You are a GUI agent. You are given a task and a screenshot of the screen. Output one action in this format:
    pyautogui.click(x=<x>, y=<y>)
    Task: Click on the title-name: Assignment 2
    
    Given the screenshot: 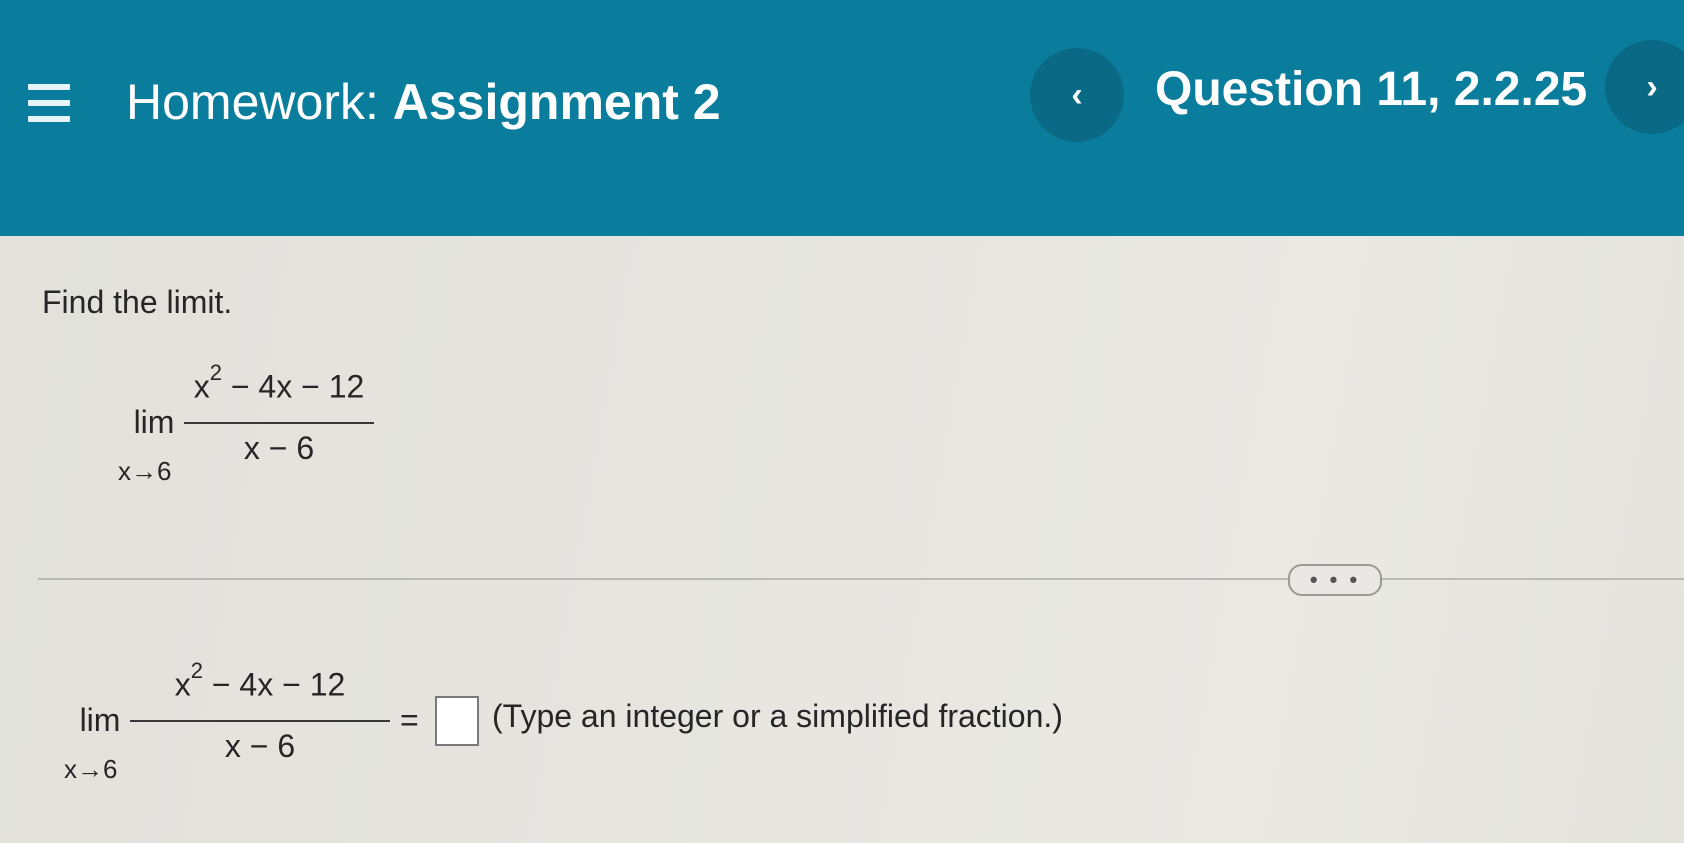 What is the action you would take?
    pyautogui.click(x=556, y=102)
    